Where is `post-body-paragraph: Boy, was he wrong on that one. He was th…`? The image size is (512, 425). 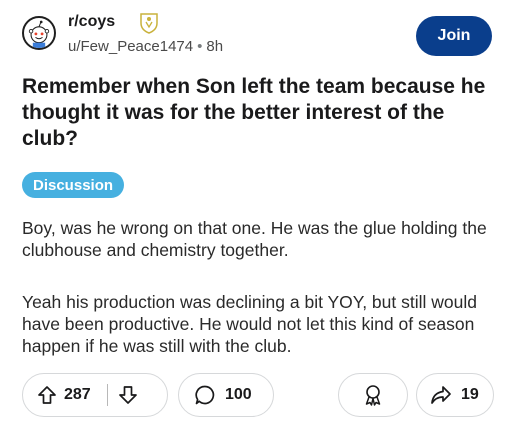 post-body-paragraph: Boy, was he wrong on that one. He was th… is located at coordinates (254, 239).